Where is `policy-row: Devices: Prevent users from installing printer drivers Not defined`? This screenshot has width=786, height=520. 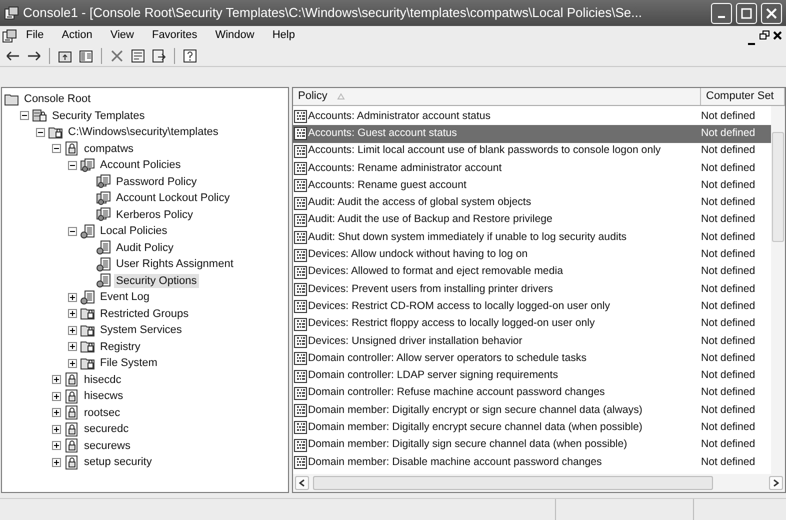 policy-row: Devices: Prevent users from installing printer drivers Not defined is located at coordinates (532, 289).